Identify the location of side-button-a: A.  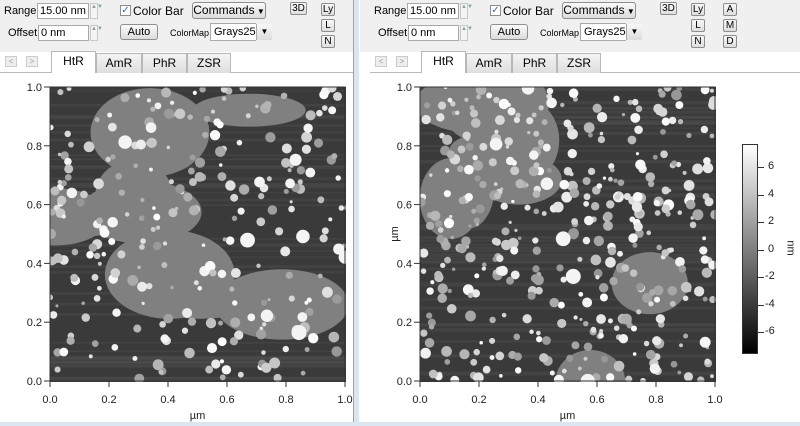
(730, 9).